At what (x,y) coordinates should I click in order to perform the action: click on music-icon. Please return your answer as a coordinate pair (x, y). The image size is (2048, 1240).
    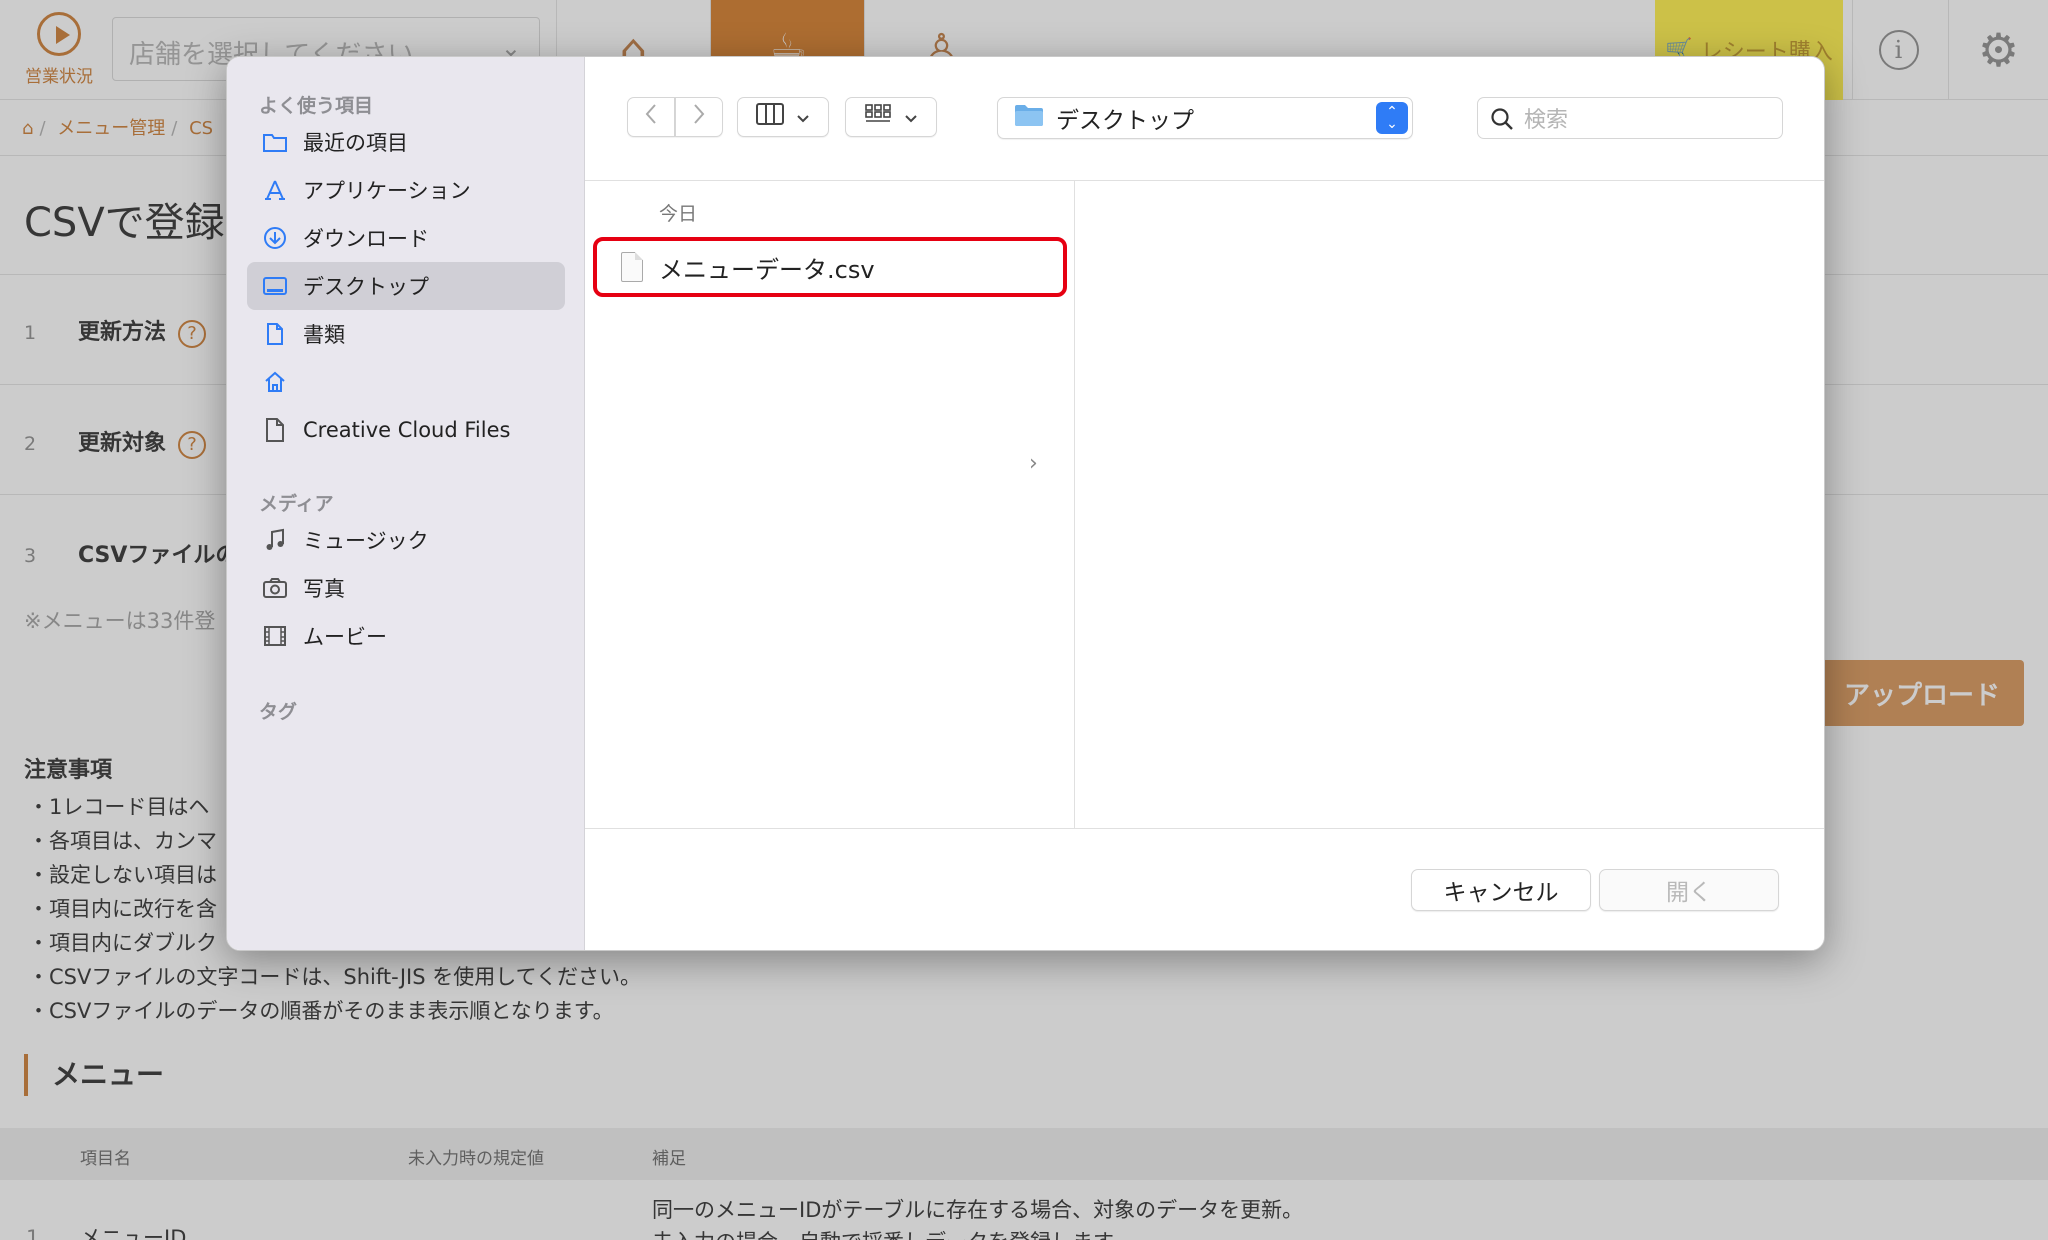
    Looking at the image, I should click on (275, 540).